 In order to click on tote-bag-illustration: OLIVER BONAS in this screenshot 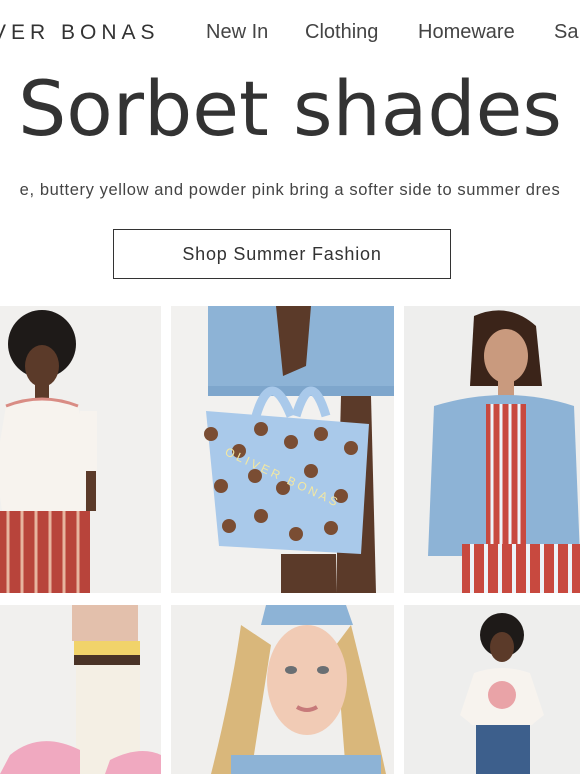, I will do `click(282, 449)`.